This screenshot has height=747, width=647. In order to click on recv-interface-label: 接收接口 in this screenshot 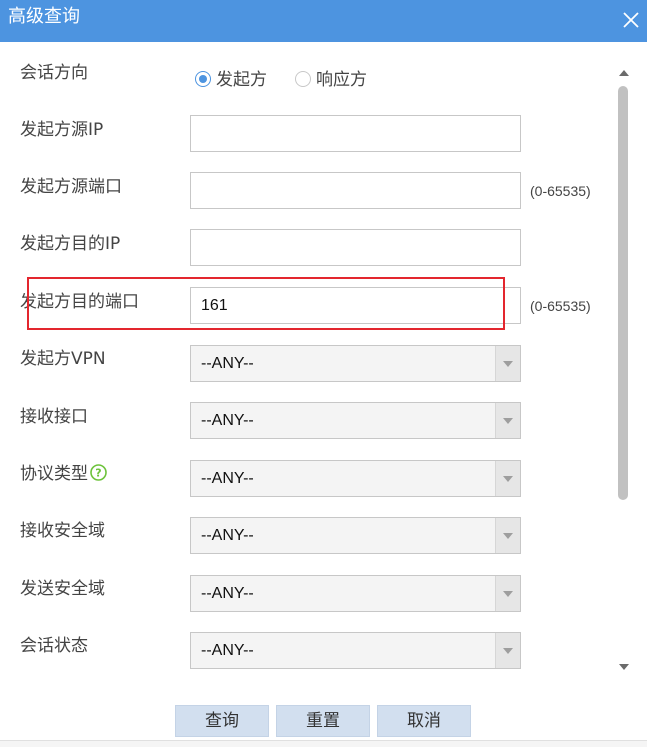, I will do `click(54, 417)`.